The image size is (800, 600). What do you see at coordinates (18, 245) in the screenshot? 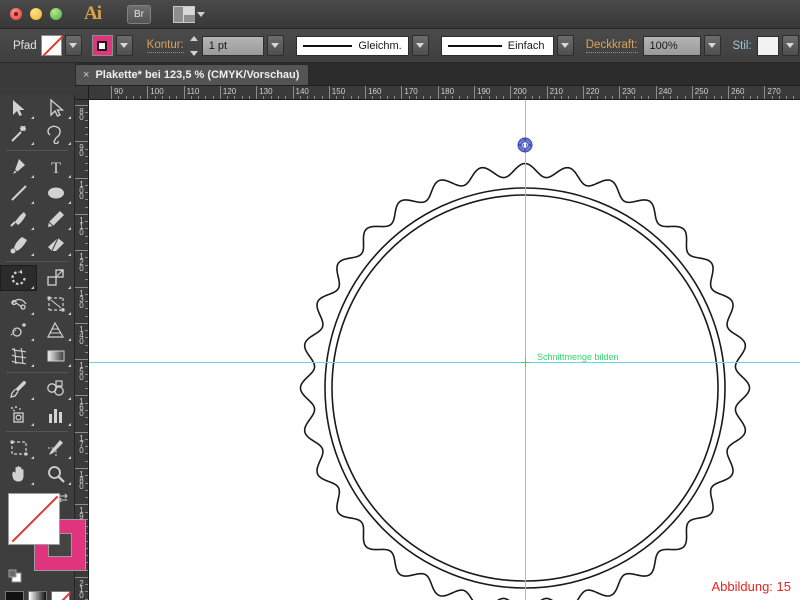
I see `blob-brush-tool` at bounding box center [18, 245].